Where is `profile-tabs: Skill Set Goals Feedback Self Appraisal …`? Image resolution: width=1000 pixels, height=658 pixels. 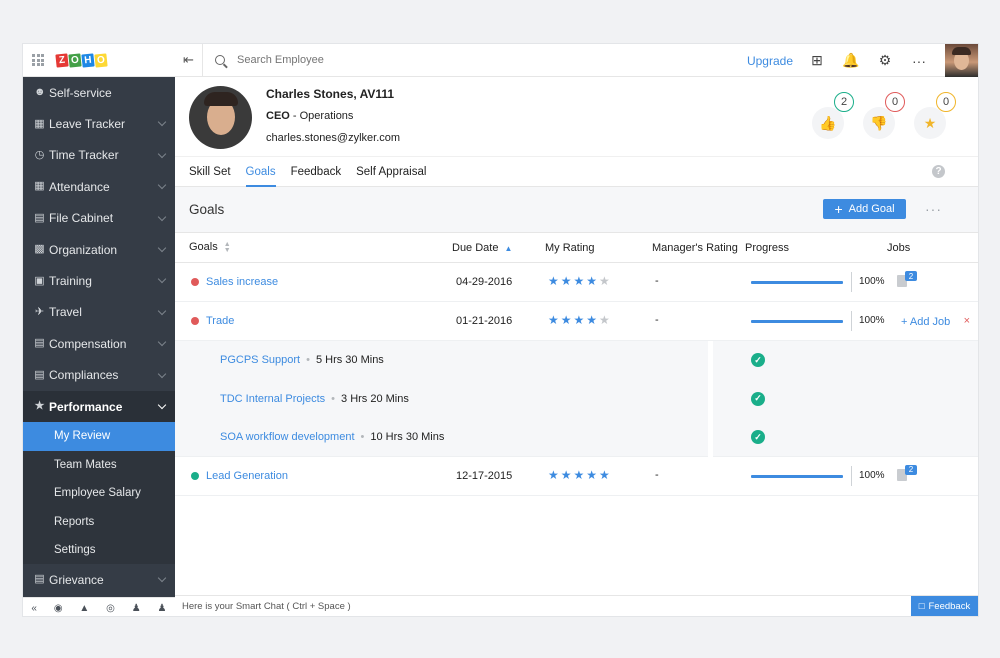 profile-tabs: Skill Set Goals Feedback Self Appraisal … is located at coordinates (576, 172).